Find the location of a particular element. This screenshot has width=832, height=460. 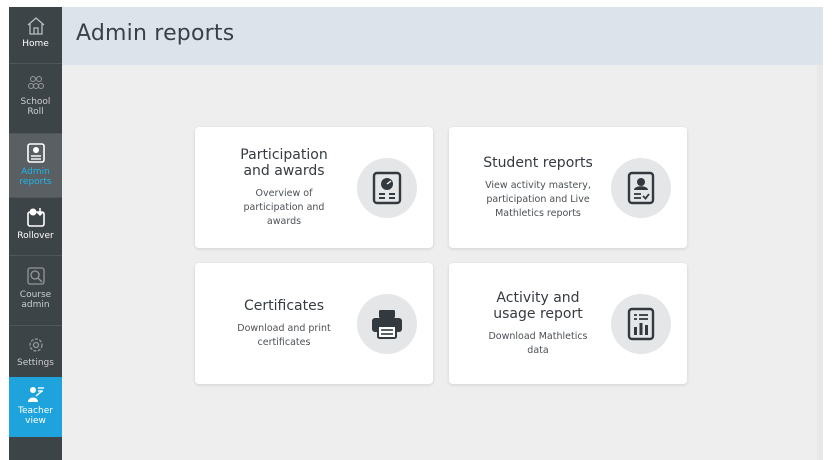

sidebar-item-settings: Settings is located at coordinates (35, 352).